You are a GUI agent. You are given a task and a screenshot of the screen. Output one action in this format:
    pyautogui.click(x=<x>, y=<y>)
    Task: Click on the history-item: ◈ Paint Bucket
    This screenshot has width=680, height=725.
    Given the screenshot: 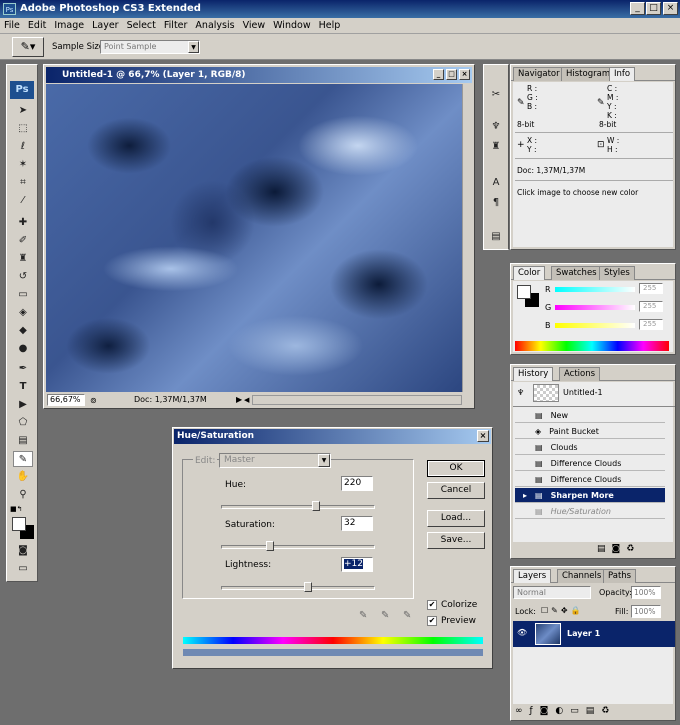 What is the action you would take?
    pyautogui.click(x=590, y=431)
    